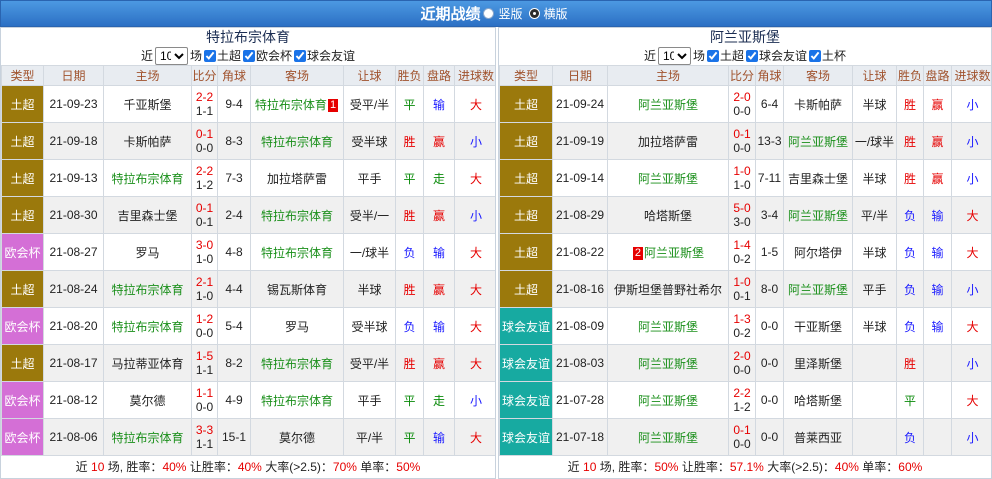 The height and width of the screenshot is (479, 992). I want to click on handicap-cell, so click(874, 400).